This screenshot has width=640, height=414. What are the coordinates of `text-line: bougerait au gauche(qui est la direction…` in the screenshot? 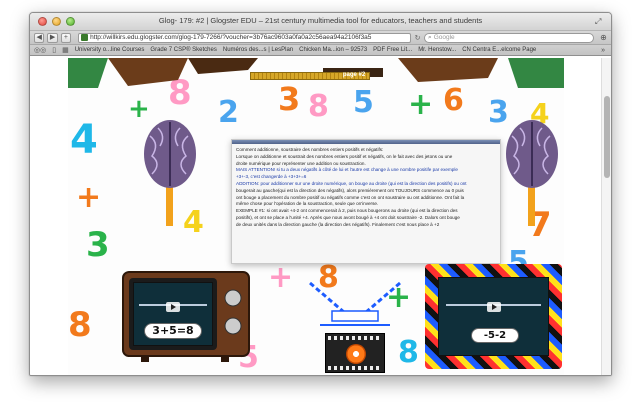 It's located at (350, 190).